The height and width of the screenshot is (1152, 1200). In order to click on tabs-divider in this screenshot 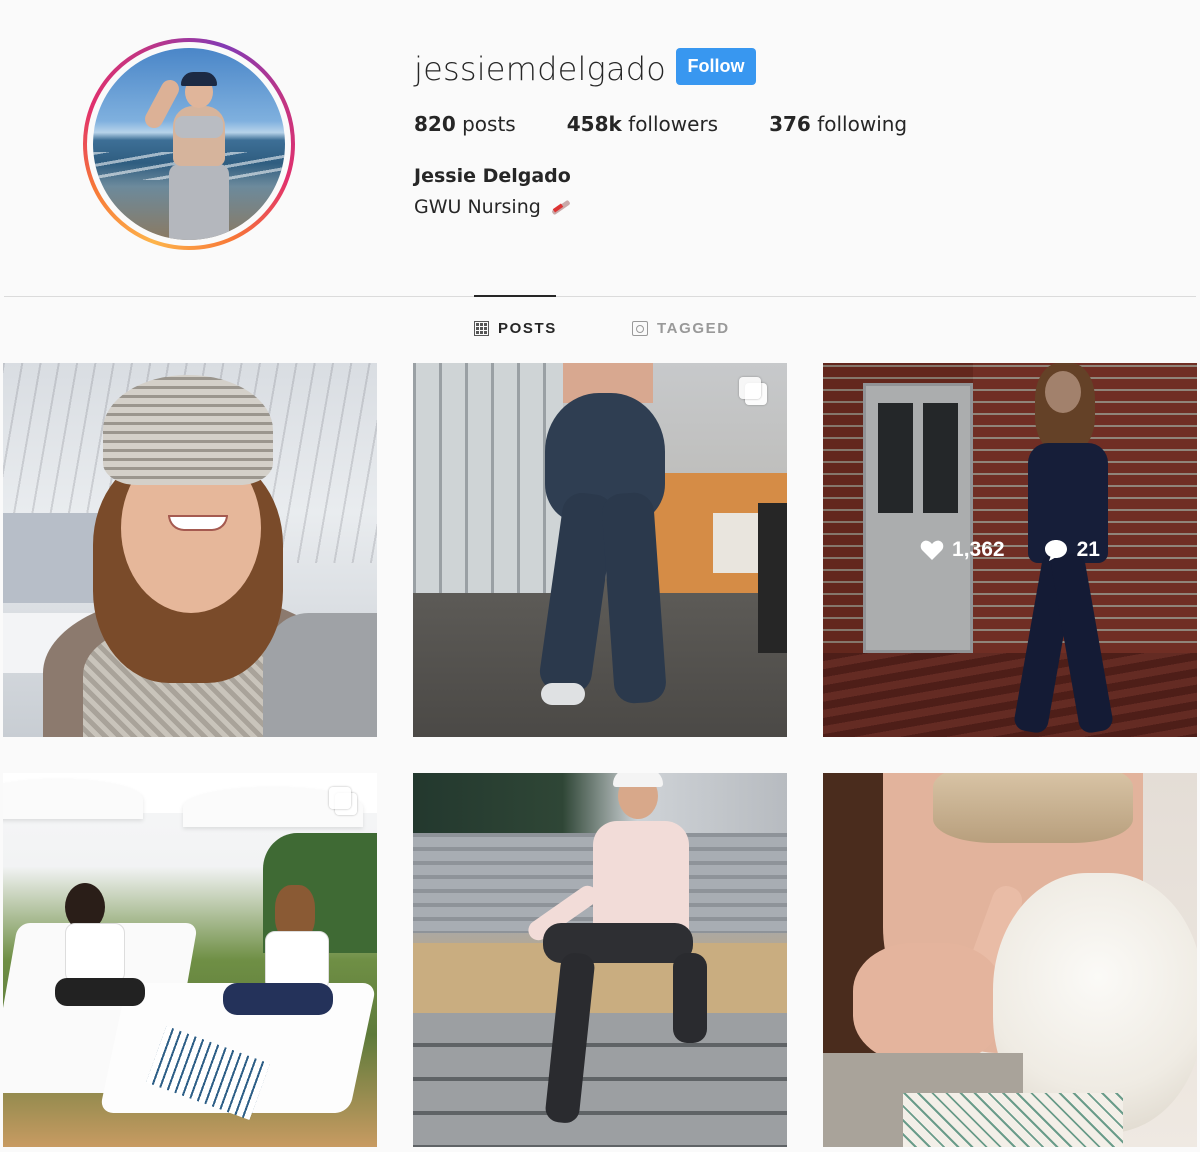, I will do `click(600, 296)`.